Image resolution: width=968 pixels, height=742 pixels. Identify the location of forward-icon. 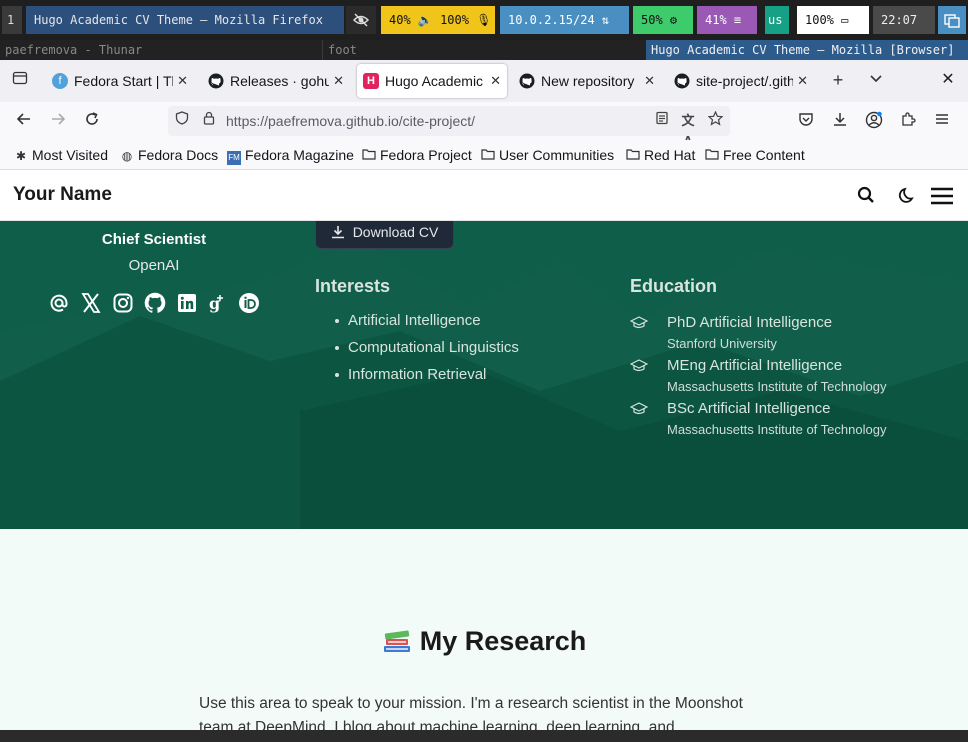
(58, 121).